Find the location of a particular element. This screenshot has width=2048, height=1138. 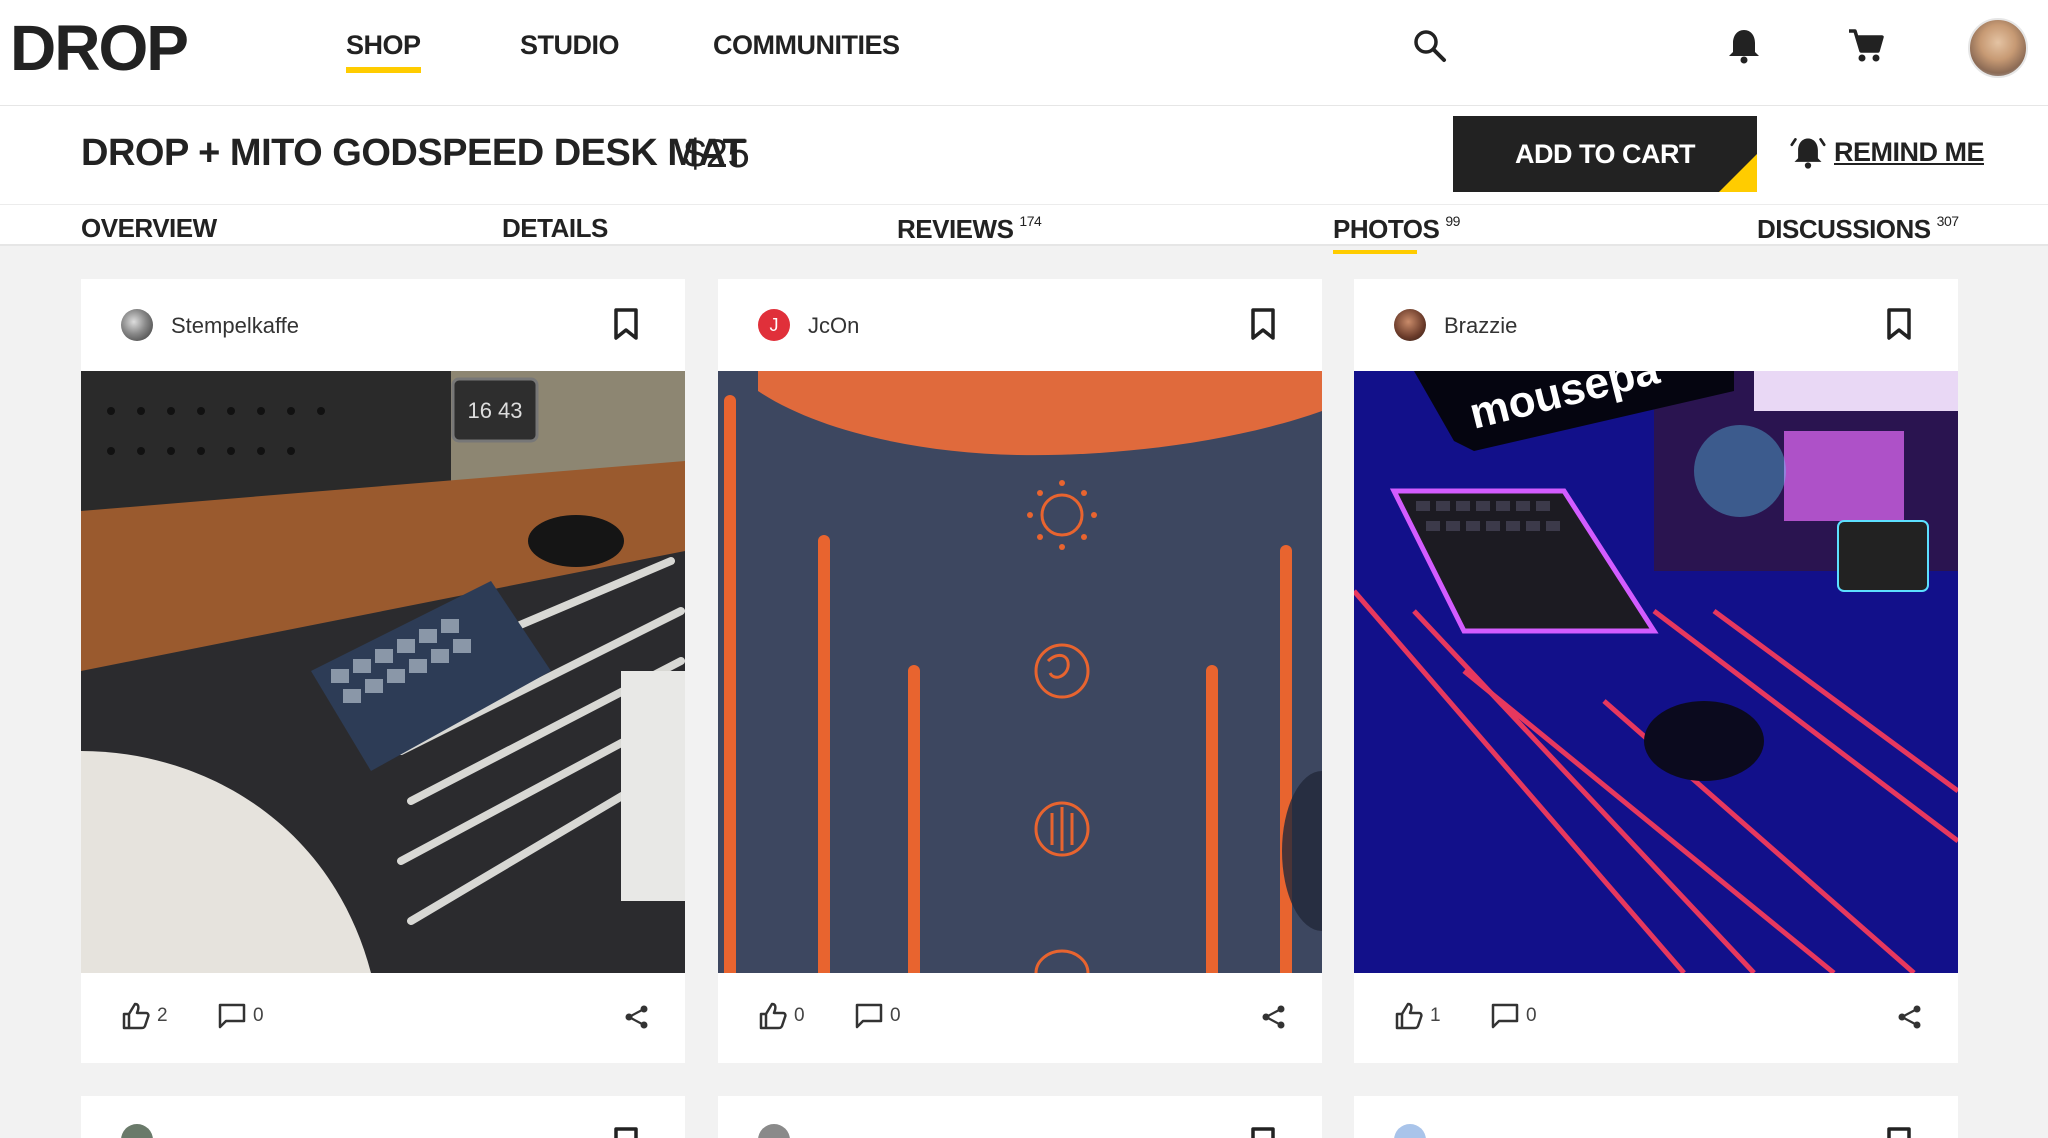

nav-studio: STUDIO is located at coordinates (570, 45).